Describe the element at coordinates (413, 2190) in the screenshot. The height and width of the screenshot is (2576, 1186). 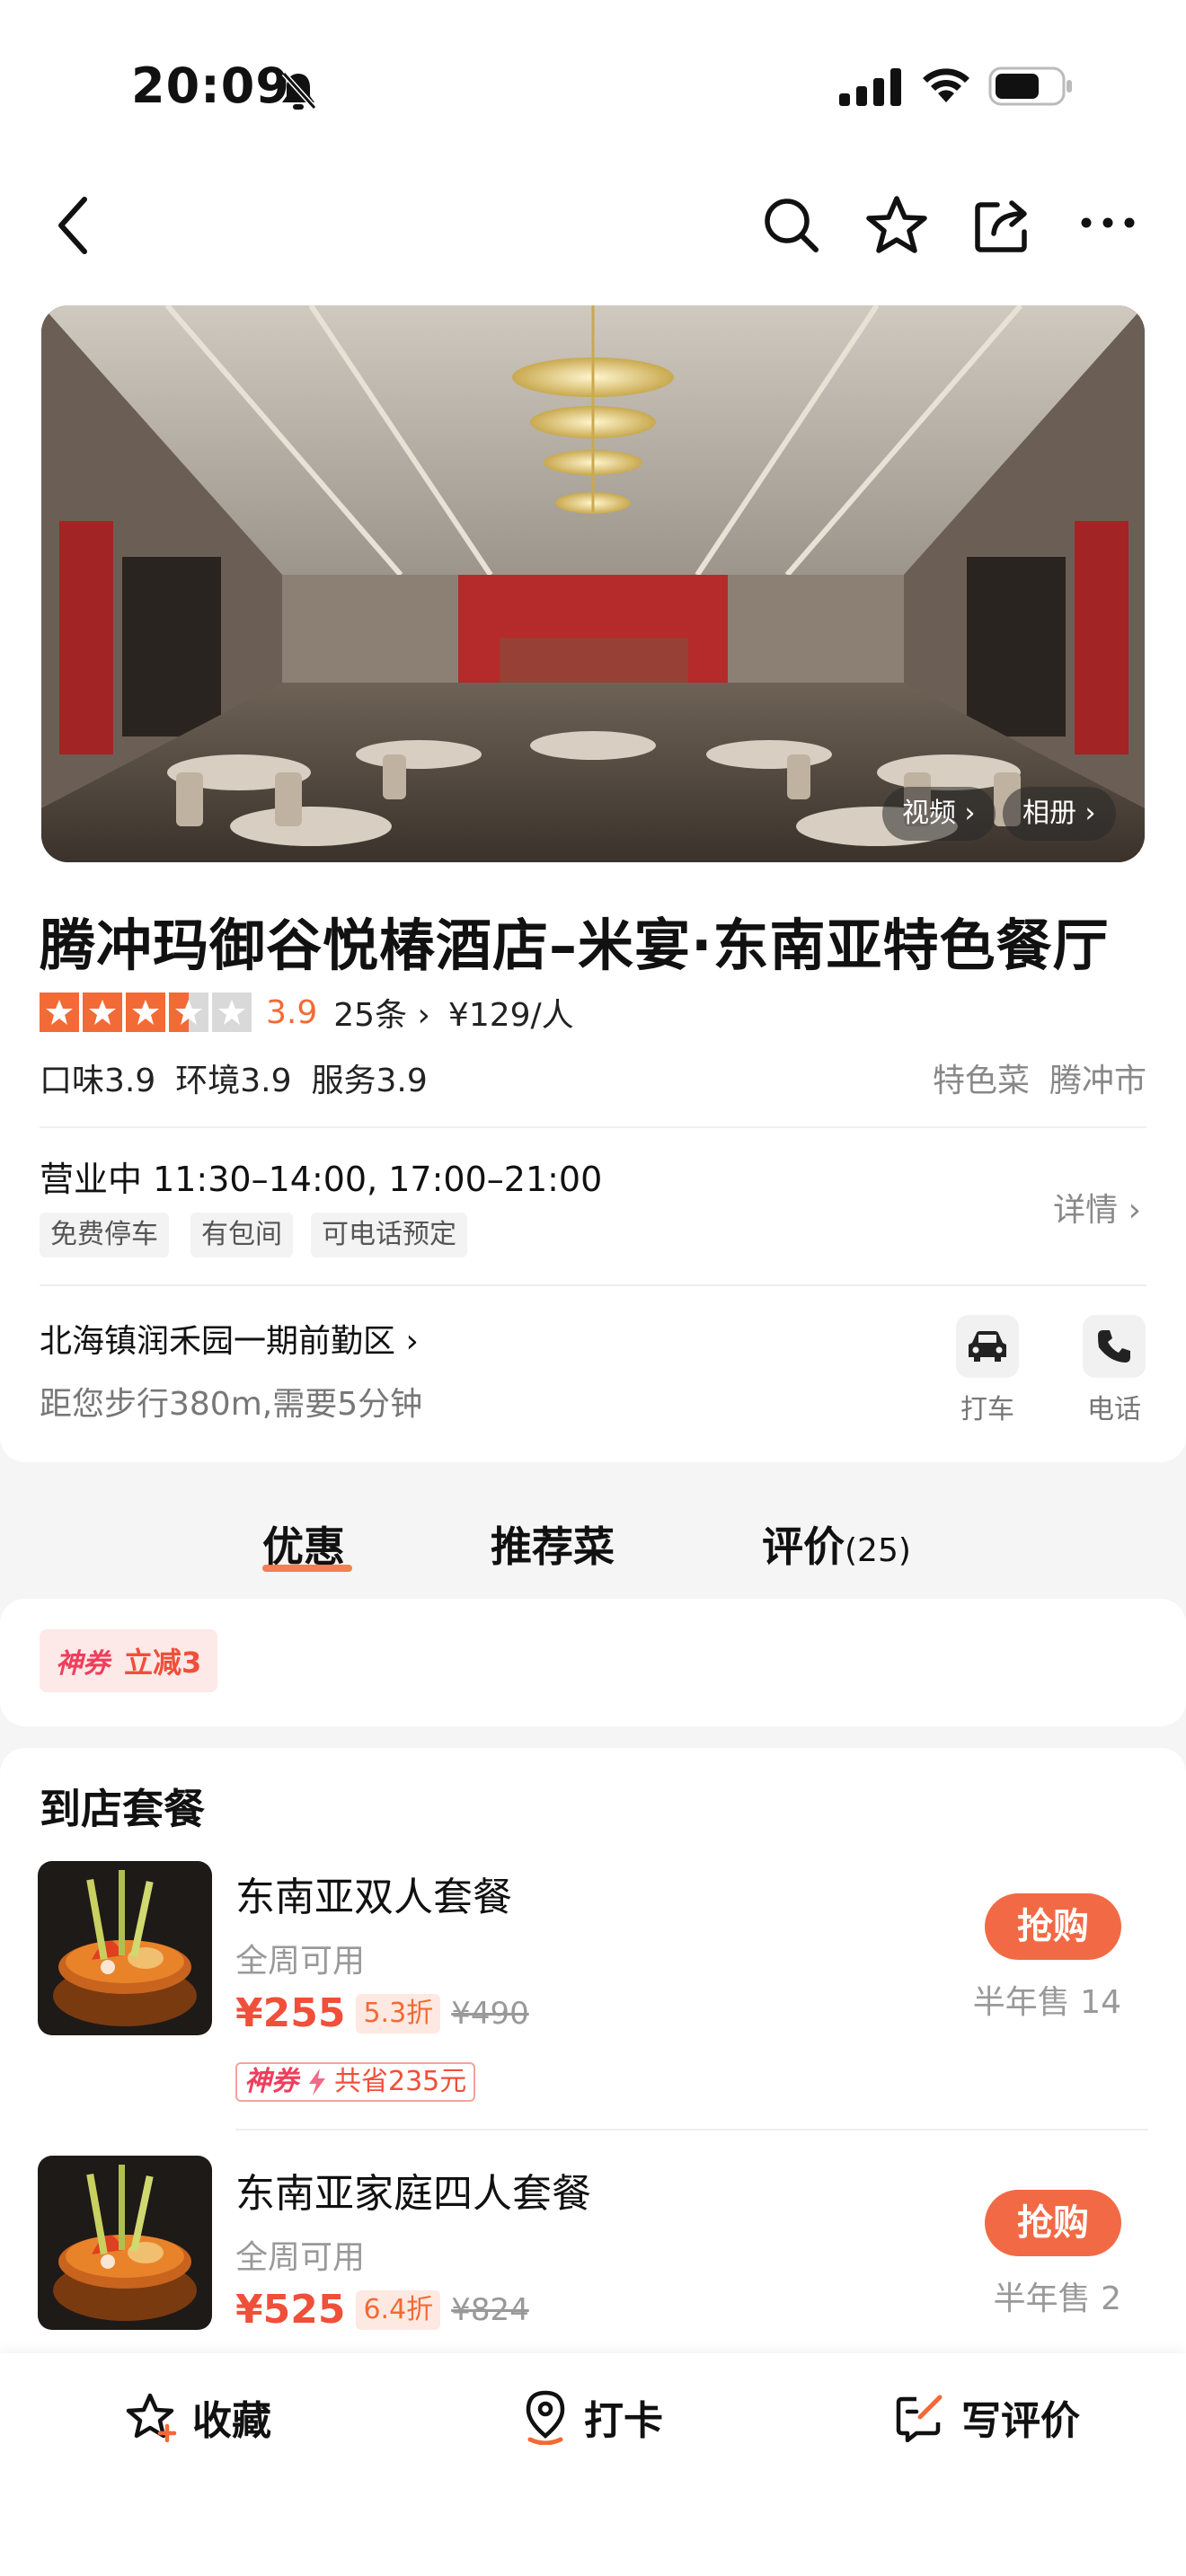
I see `package-name: 东南亚家庭四人套餐` at that location.